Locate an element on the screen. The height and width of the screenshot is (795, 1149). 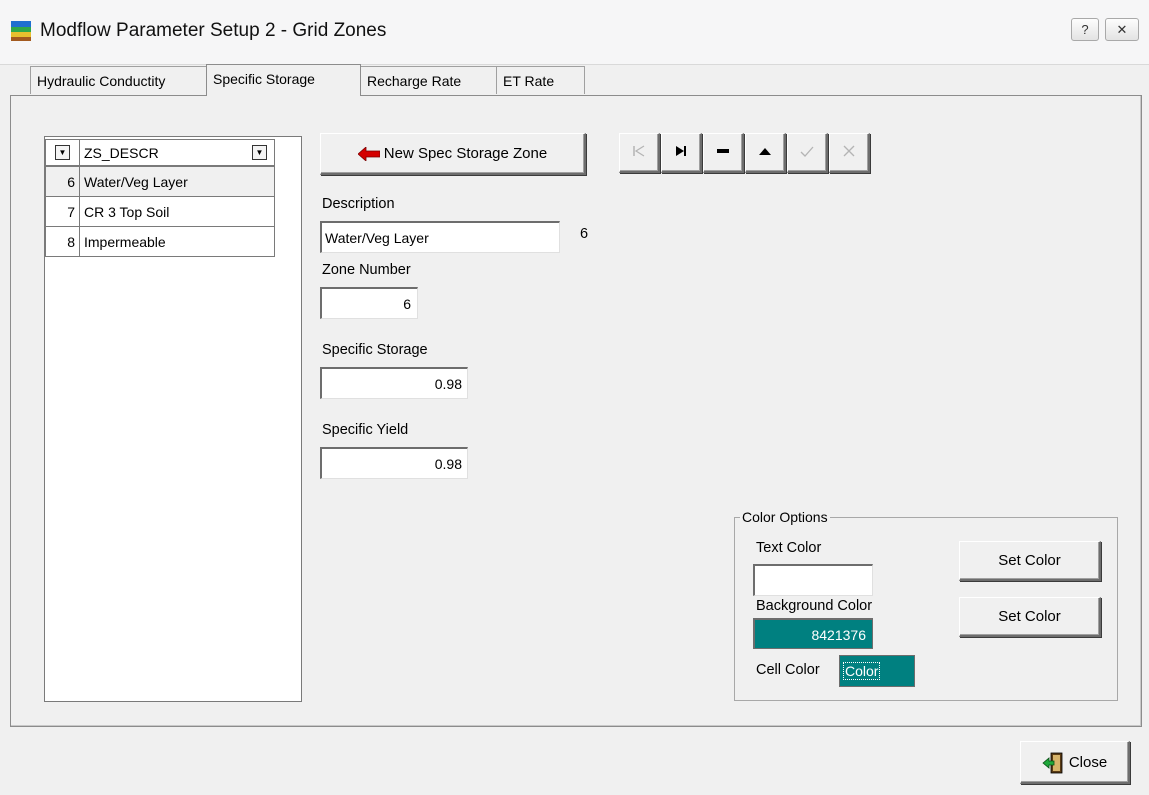
cancel-record-button is located at coordinates (849, 153).